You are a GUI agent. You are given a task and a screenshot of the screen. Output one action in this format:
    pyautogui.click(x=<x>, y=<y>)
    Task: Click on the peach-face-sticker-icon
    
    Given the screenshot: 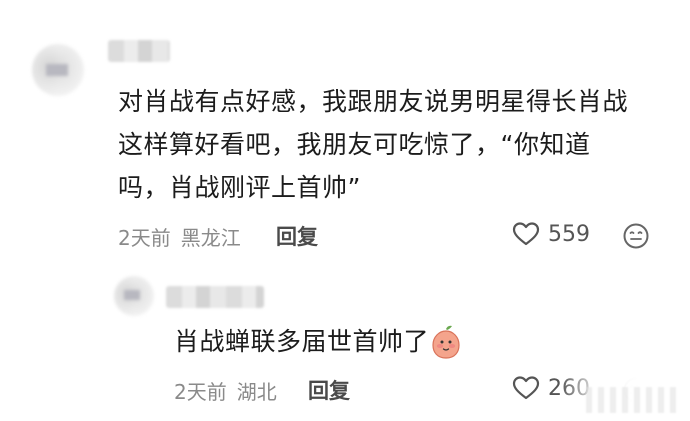 What is the action you would take?
    pyautogui.click(x=446, y=342)
    